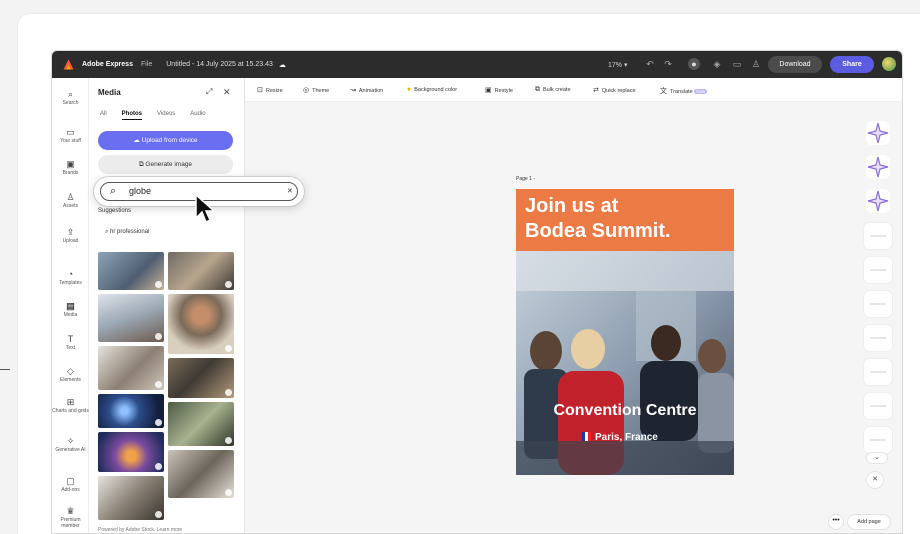  I want to click on toolbar-background-color: ● Background color, so click(432, 89).